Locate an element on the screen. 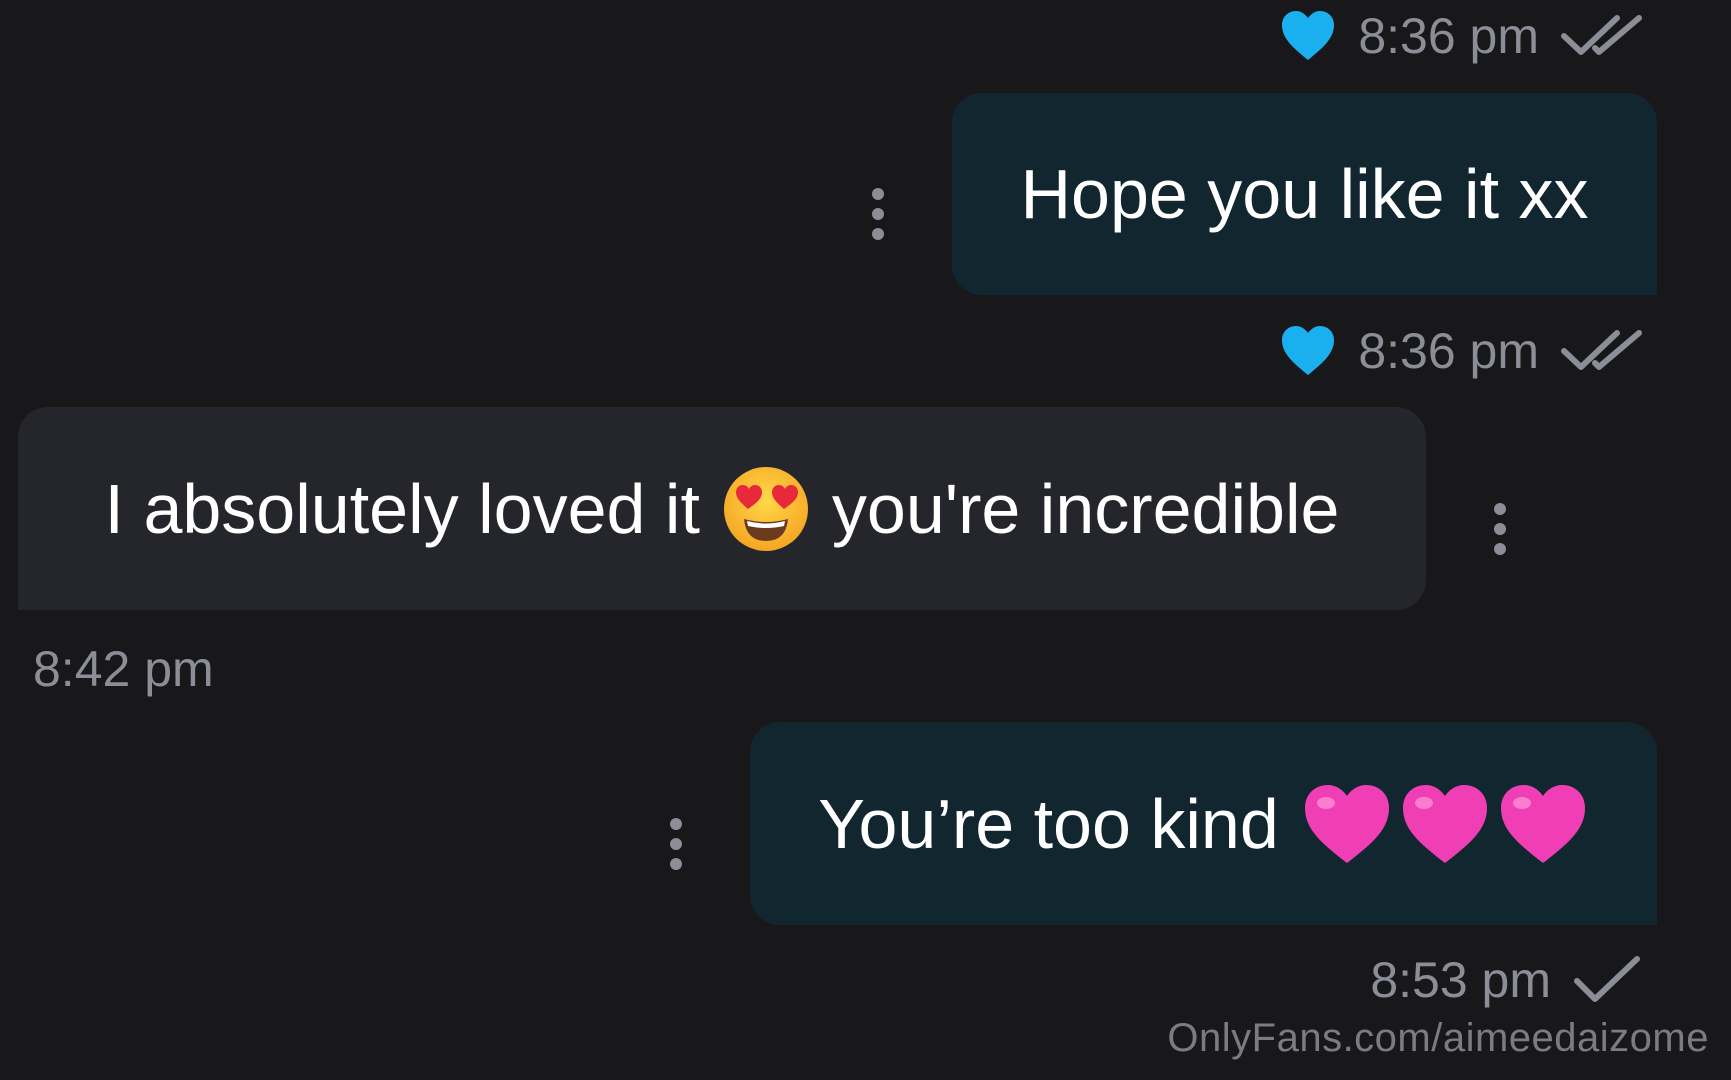 This screenshot has height=1080, width=1731. message-text-after: you're incredible is located at coordinates (1085, 508).